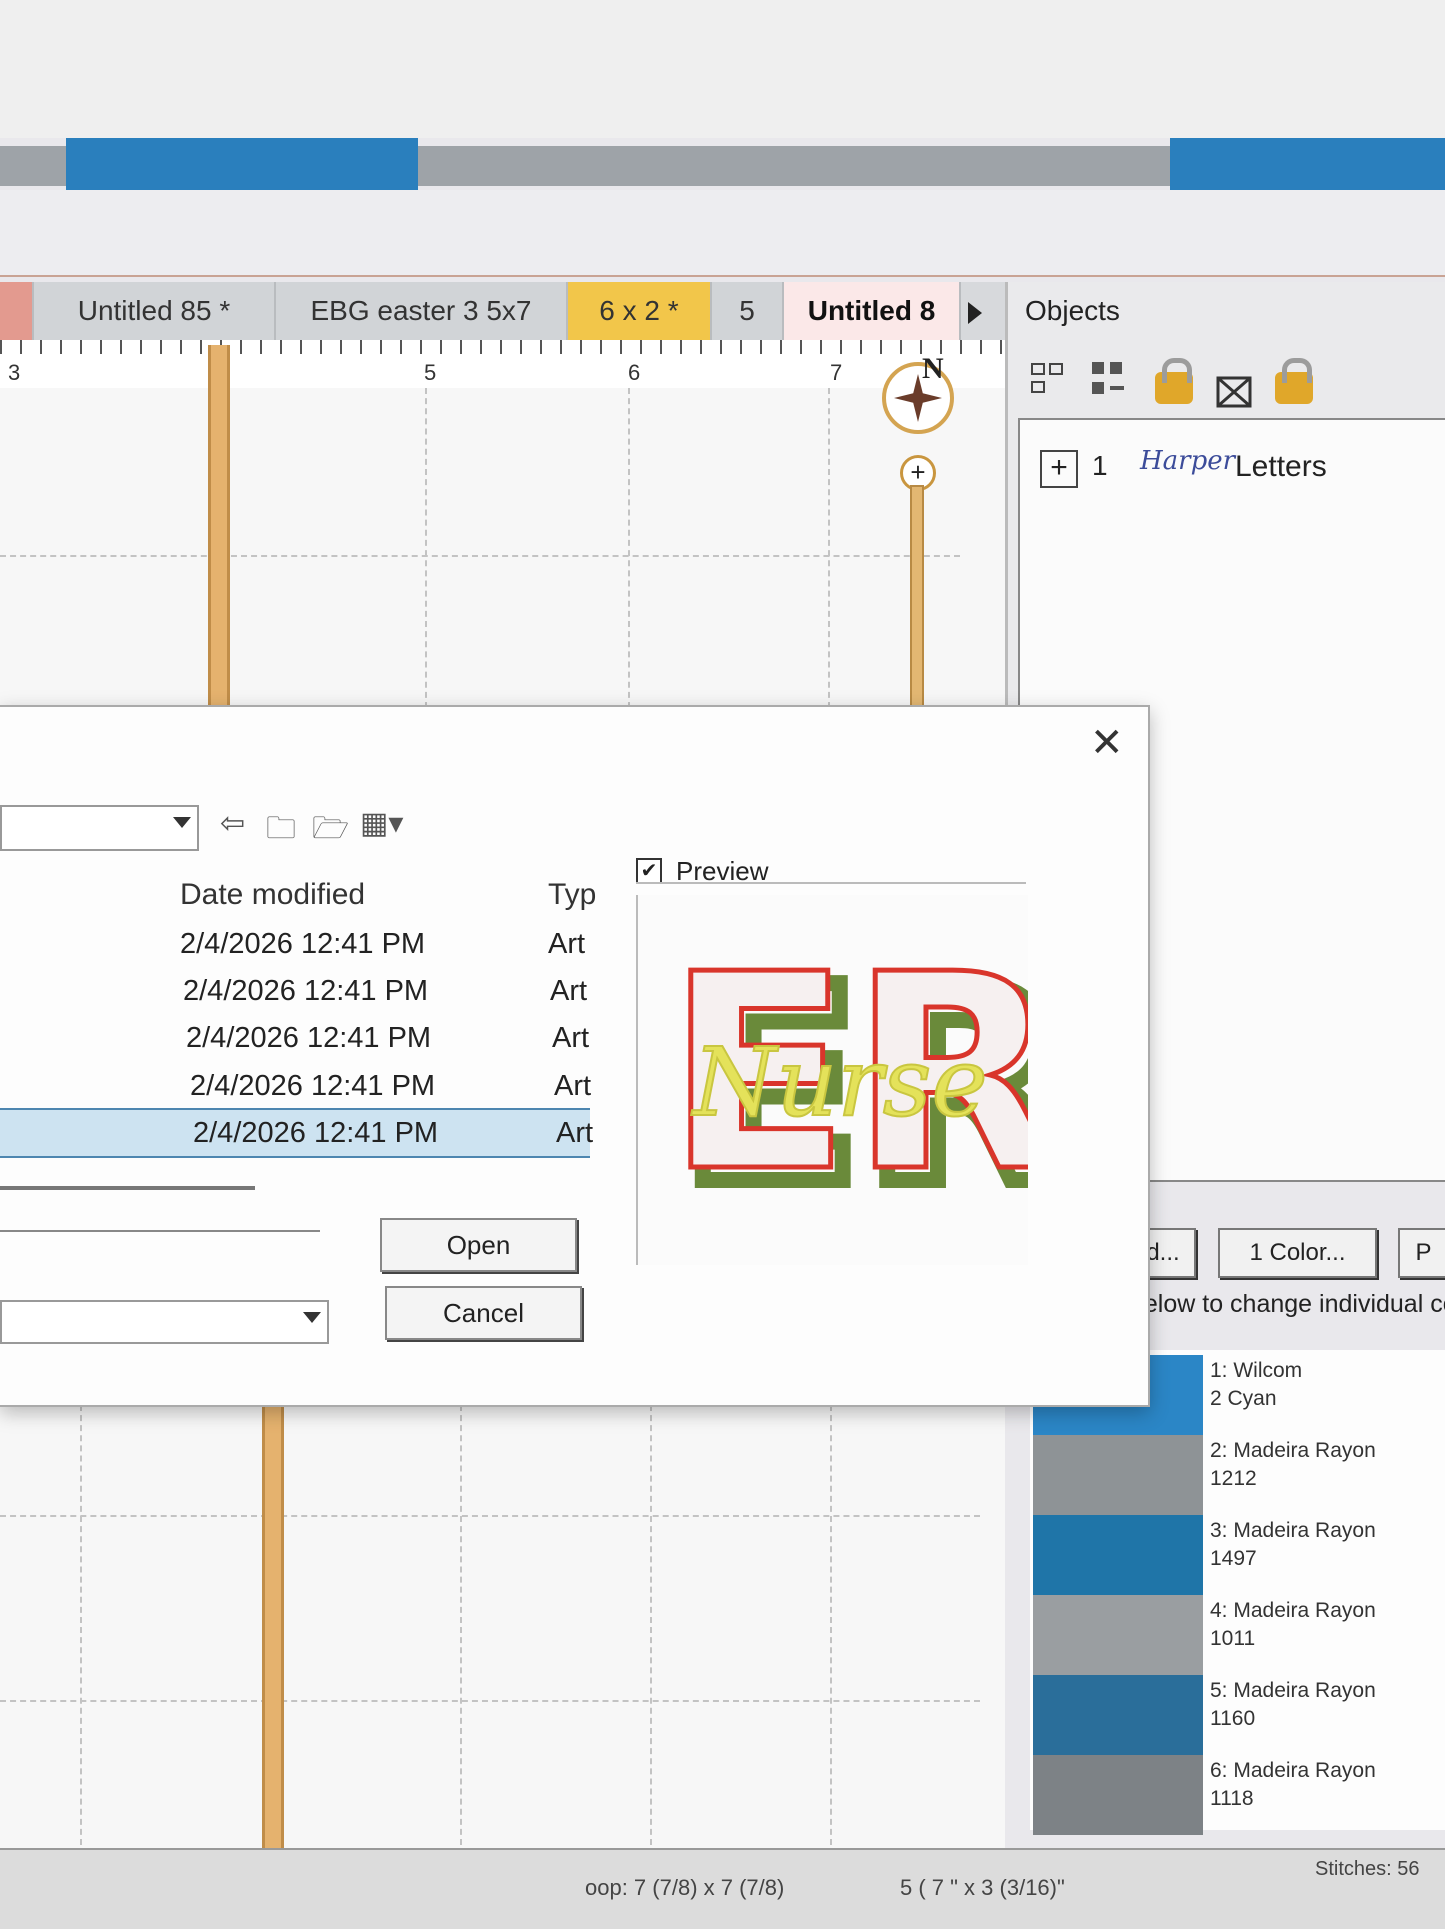  Describe the element at coordinates (839, 1083) in the screenshot. I see `preview-script: Nurse` at that location.